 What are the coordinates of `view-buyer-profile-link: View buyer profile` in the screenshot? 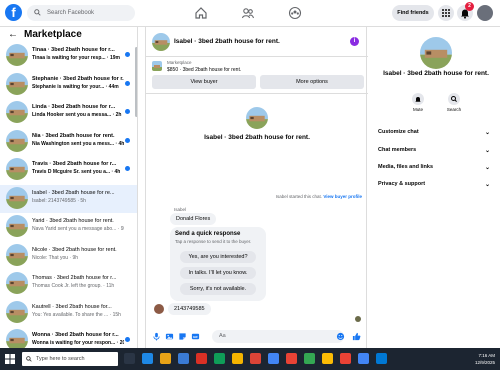 It's located at (342, 196).